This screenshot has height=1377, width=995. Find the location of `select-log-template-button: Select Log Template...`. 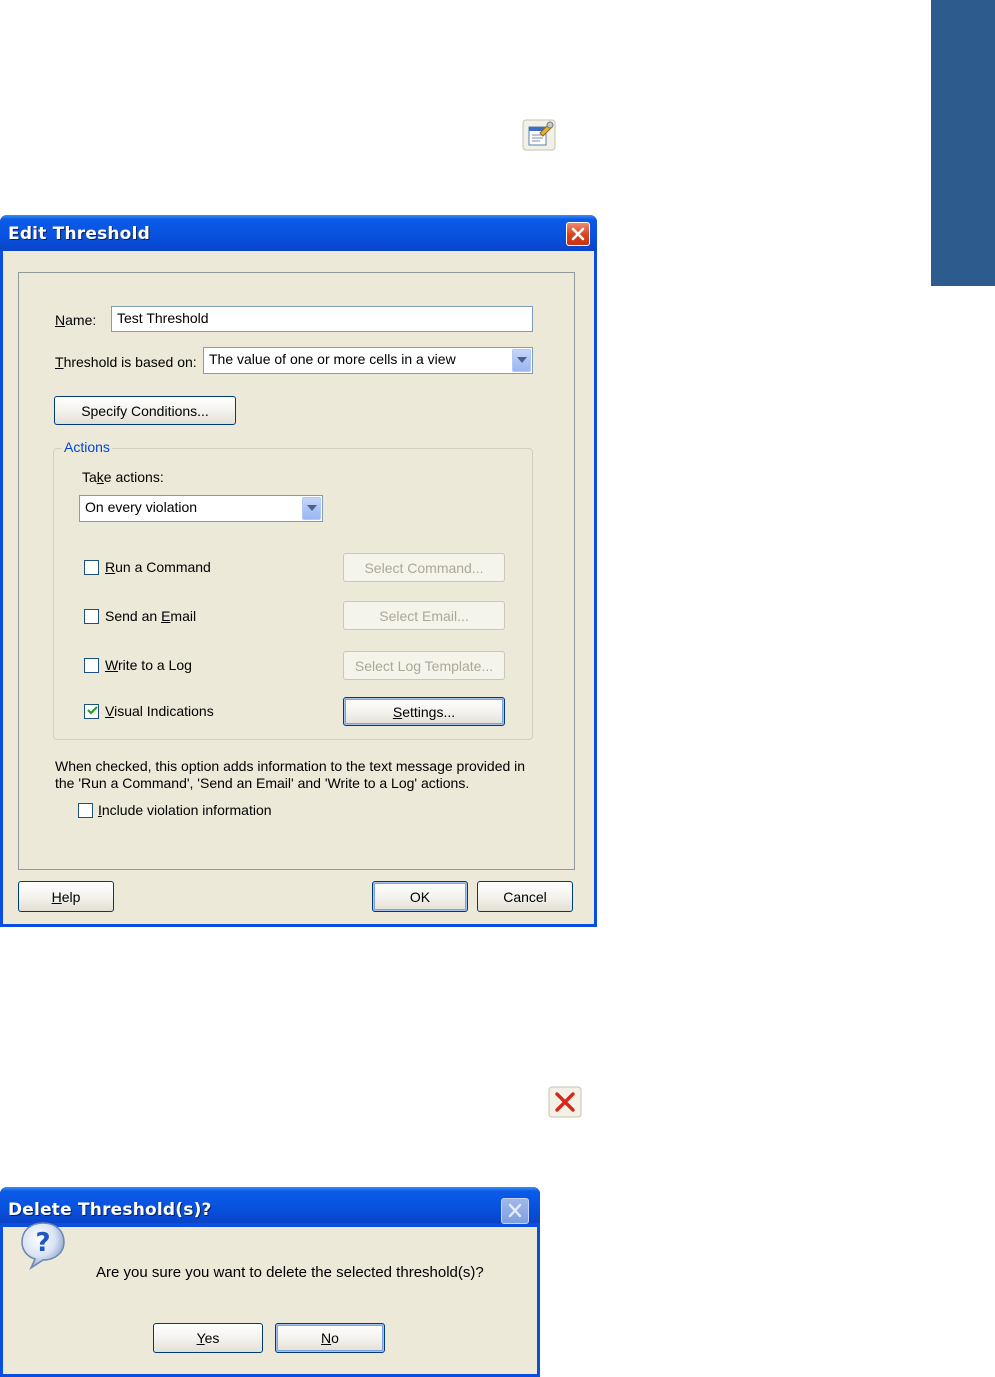

select-log-template-button: Select Log Template... is located at coordinates (424, 665).